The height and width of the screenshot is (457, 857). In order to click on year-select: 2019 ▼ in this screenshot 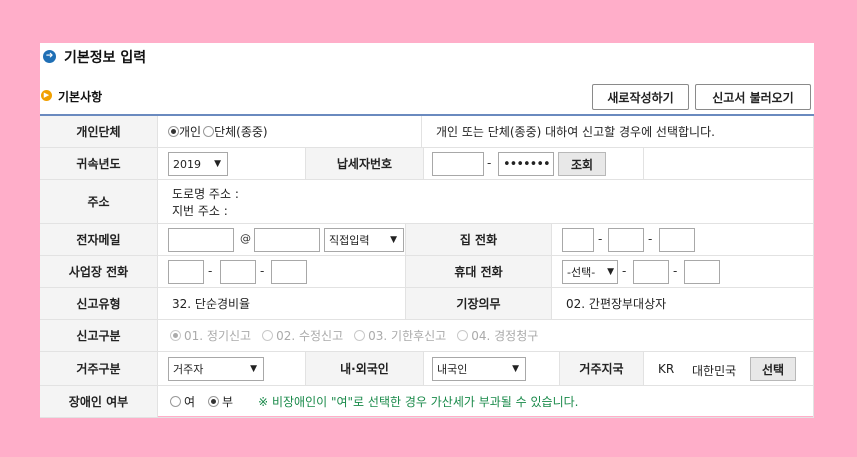, I will do `click(198, 164)`.